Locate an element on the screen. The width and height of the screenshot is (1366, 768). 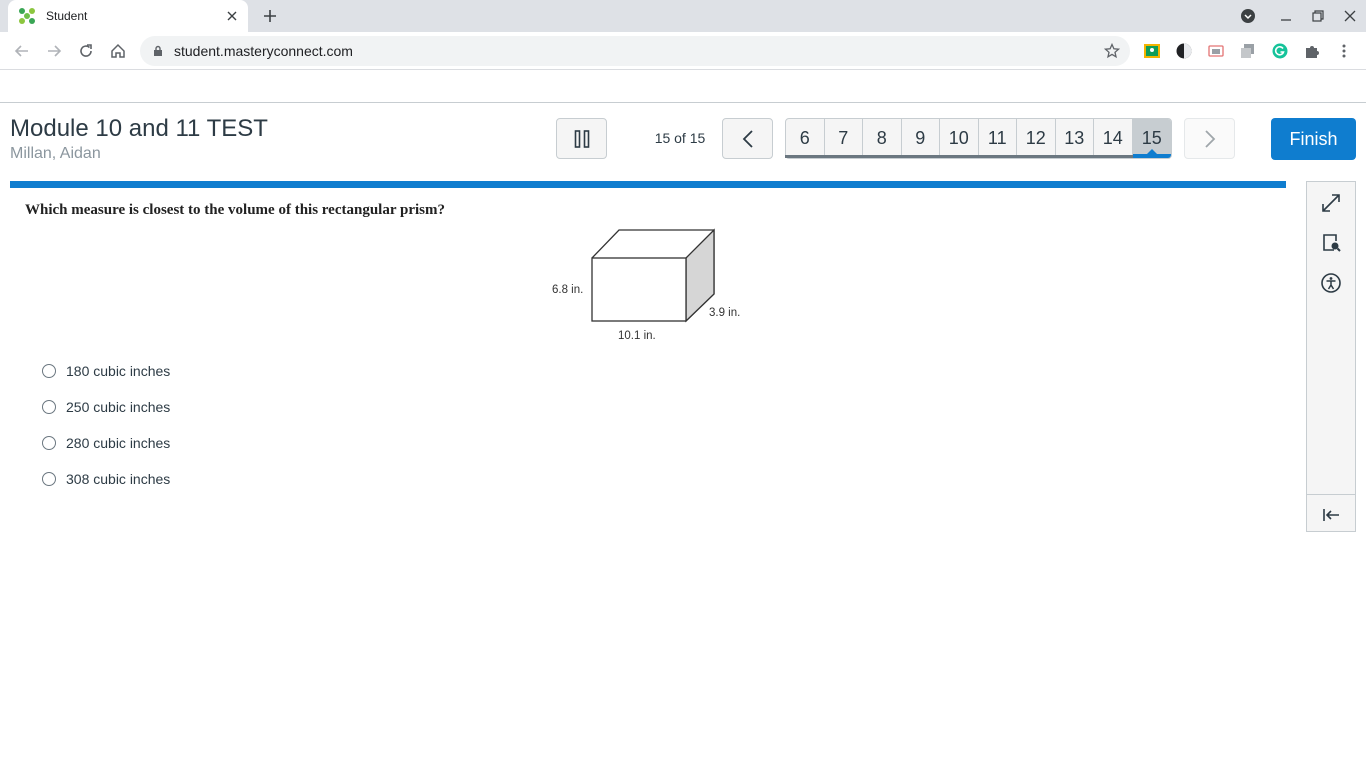
question-nav-item-15: 15 is located at coordinates (1151, 138).